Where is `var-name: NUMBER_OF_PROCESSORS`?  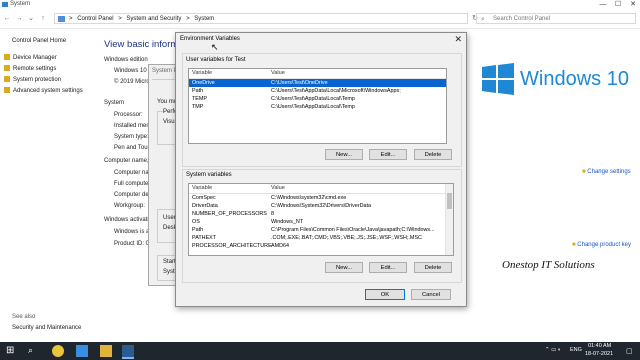
var-name: NUMBER_OF_PROCESSORS is located at coordinates (229, 214).